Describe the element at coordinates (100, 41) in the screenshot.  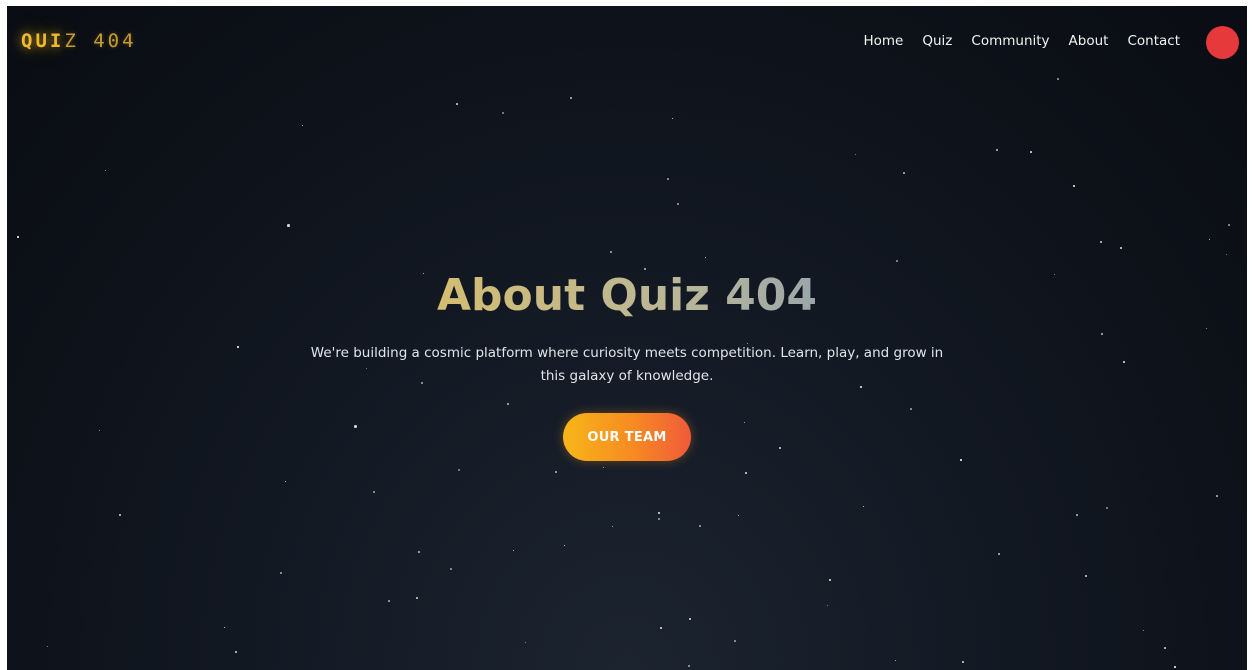
I see `logo-light-text: Z 404` at that location.